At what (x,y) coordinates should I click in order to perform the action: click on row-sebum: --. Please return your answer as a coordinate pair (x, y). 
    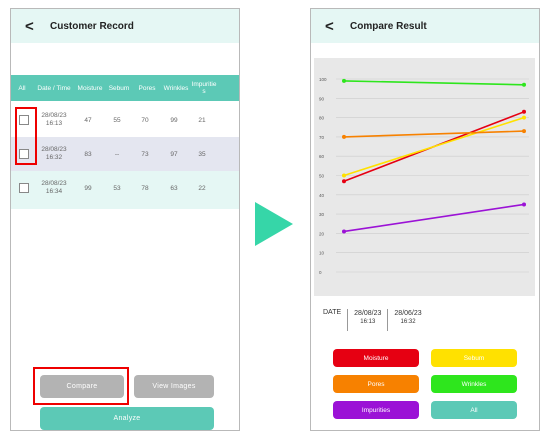
    Looking at the image, I should click on (117, 154).